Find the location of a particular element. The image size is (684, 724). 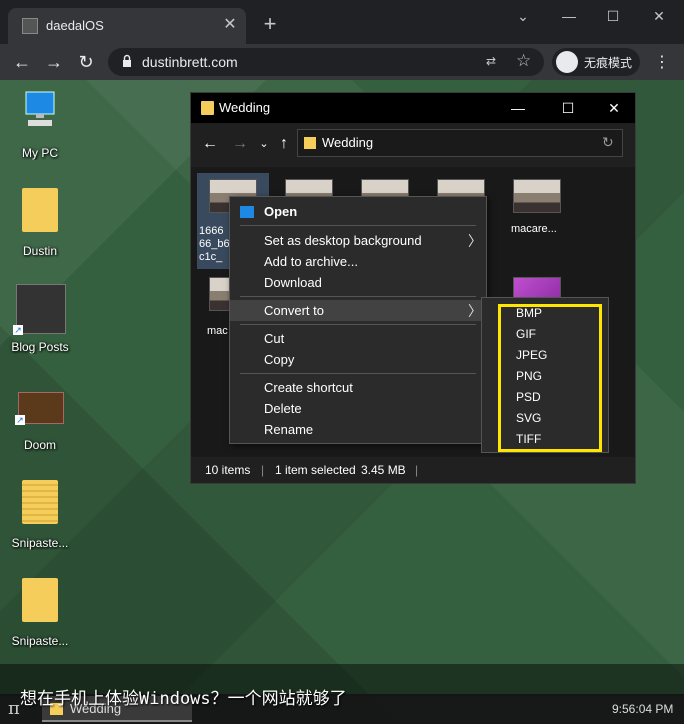

selection-count: 1 item selected is located at coordinates (315, 470).